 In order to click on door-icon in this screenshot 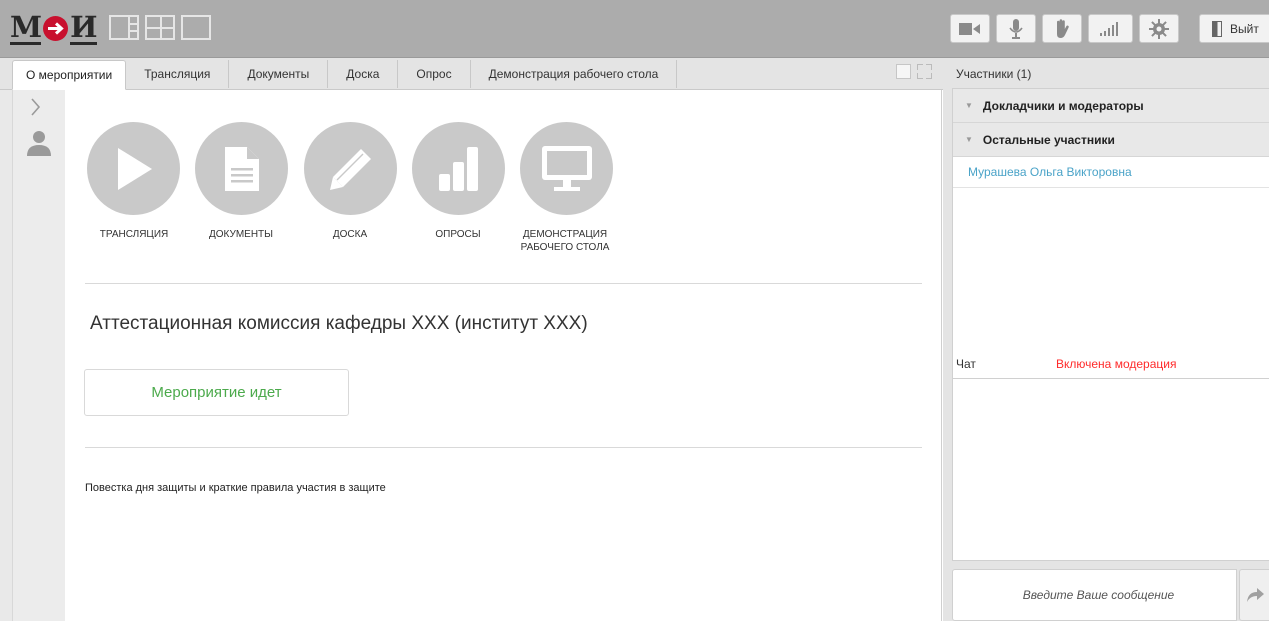, I will do `click(1217, 28)`.